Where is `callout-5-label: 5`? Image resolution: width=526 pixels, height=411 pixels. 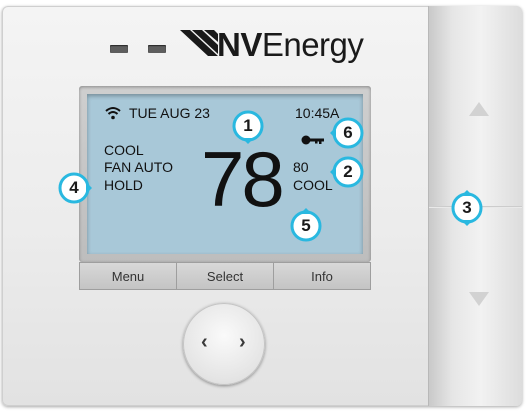
callout-5-label: 5 is located at coordinates (306, 225).